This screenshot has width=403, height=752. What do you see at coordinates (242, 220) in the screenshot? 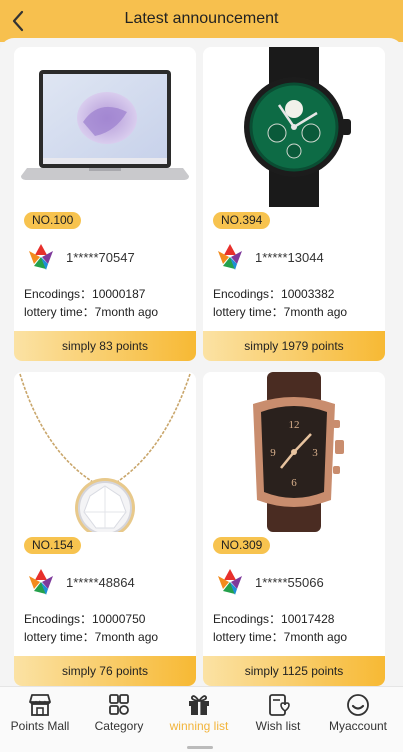
I see `prize-number-badge: NO.394` at bounding box center [242, 220].